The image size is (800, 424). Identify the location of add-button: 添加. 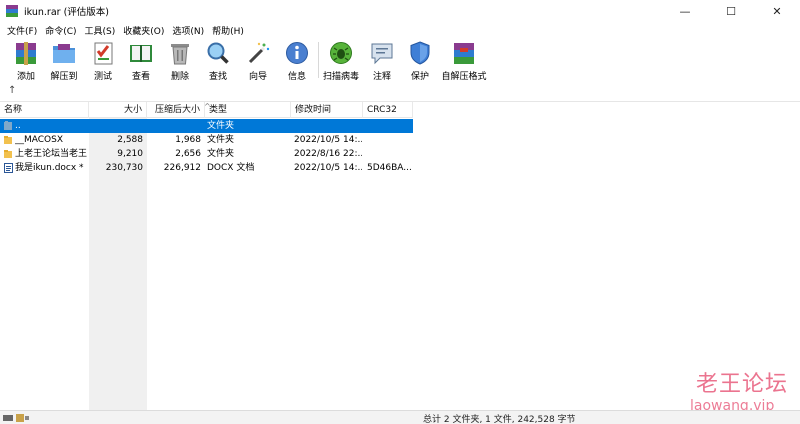
(26, 61).